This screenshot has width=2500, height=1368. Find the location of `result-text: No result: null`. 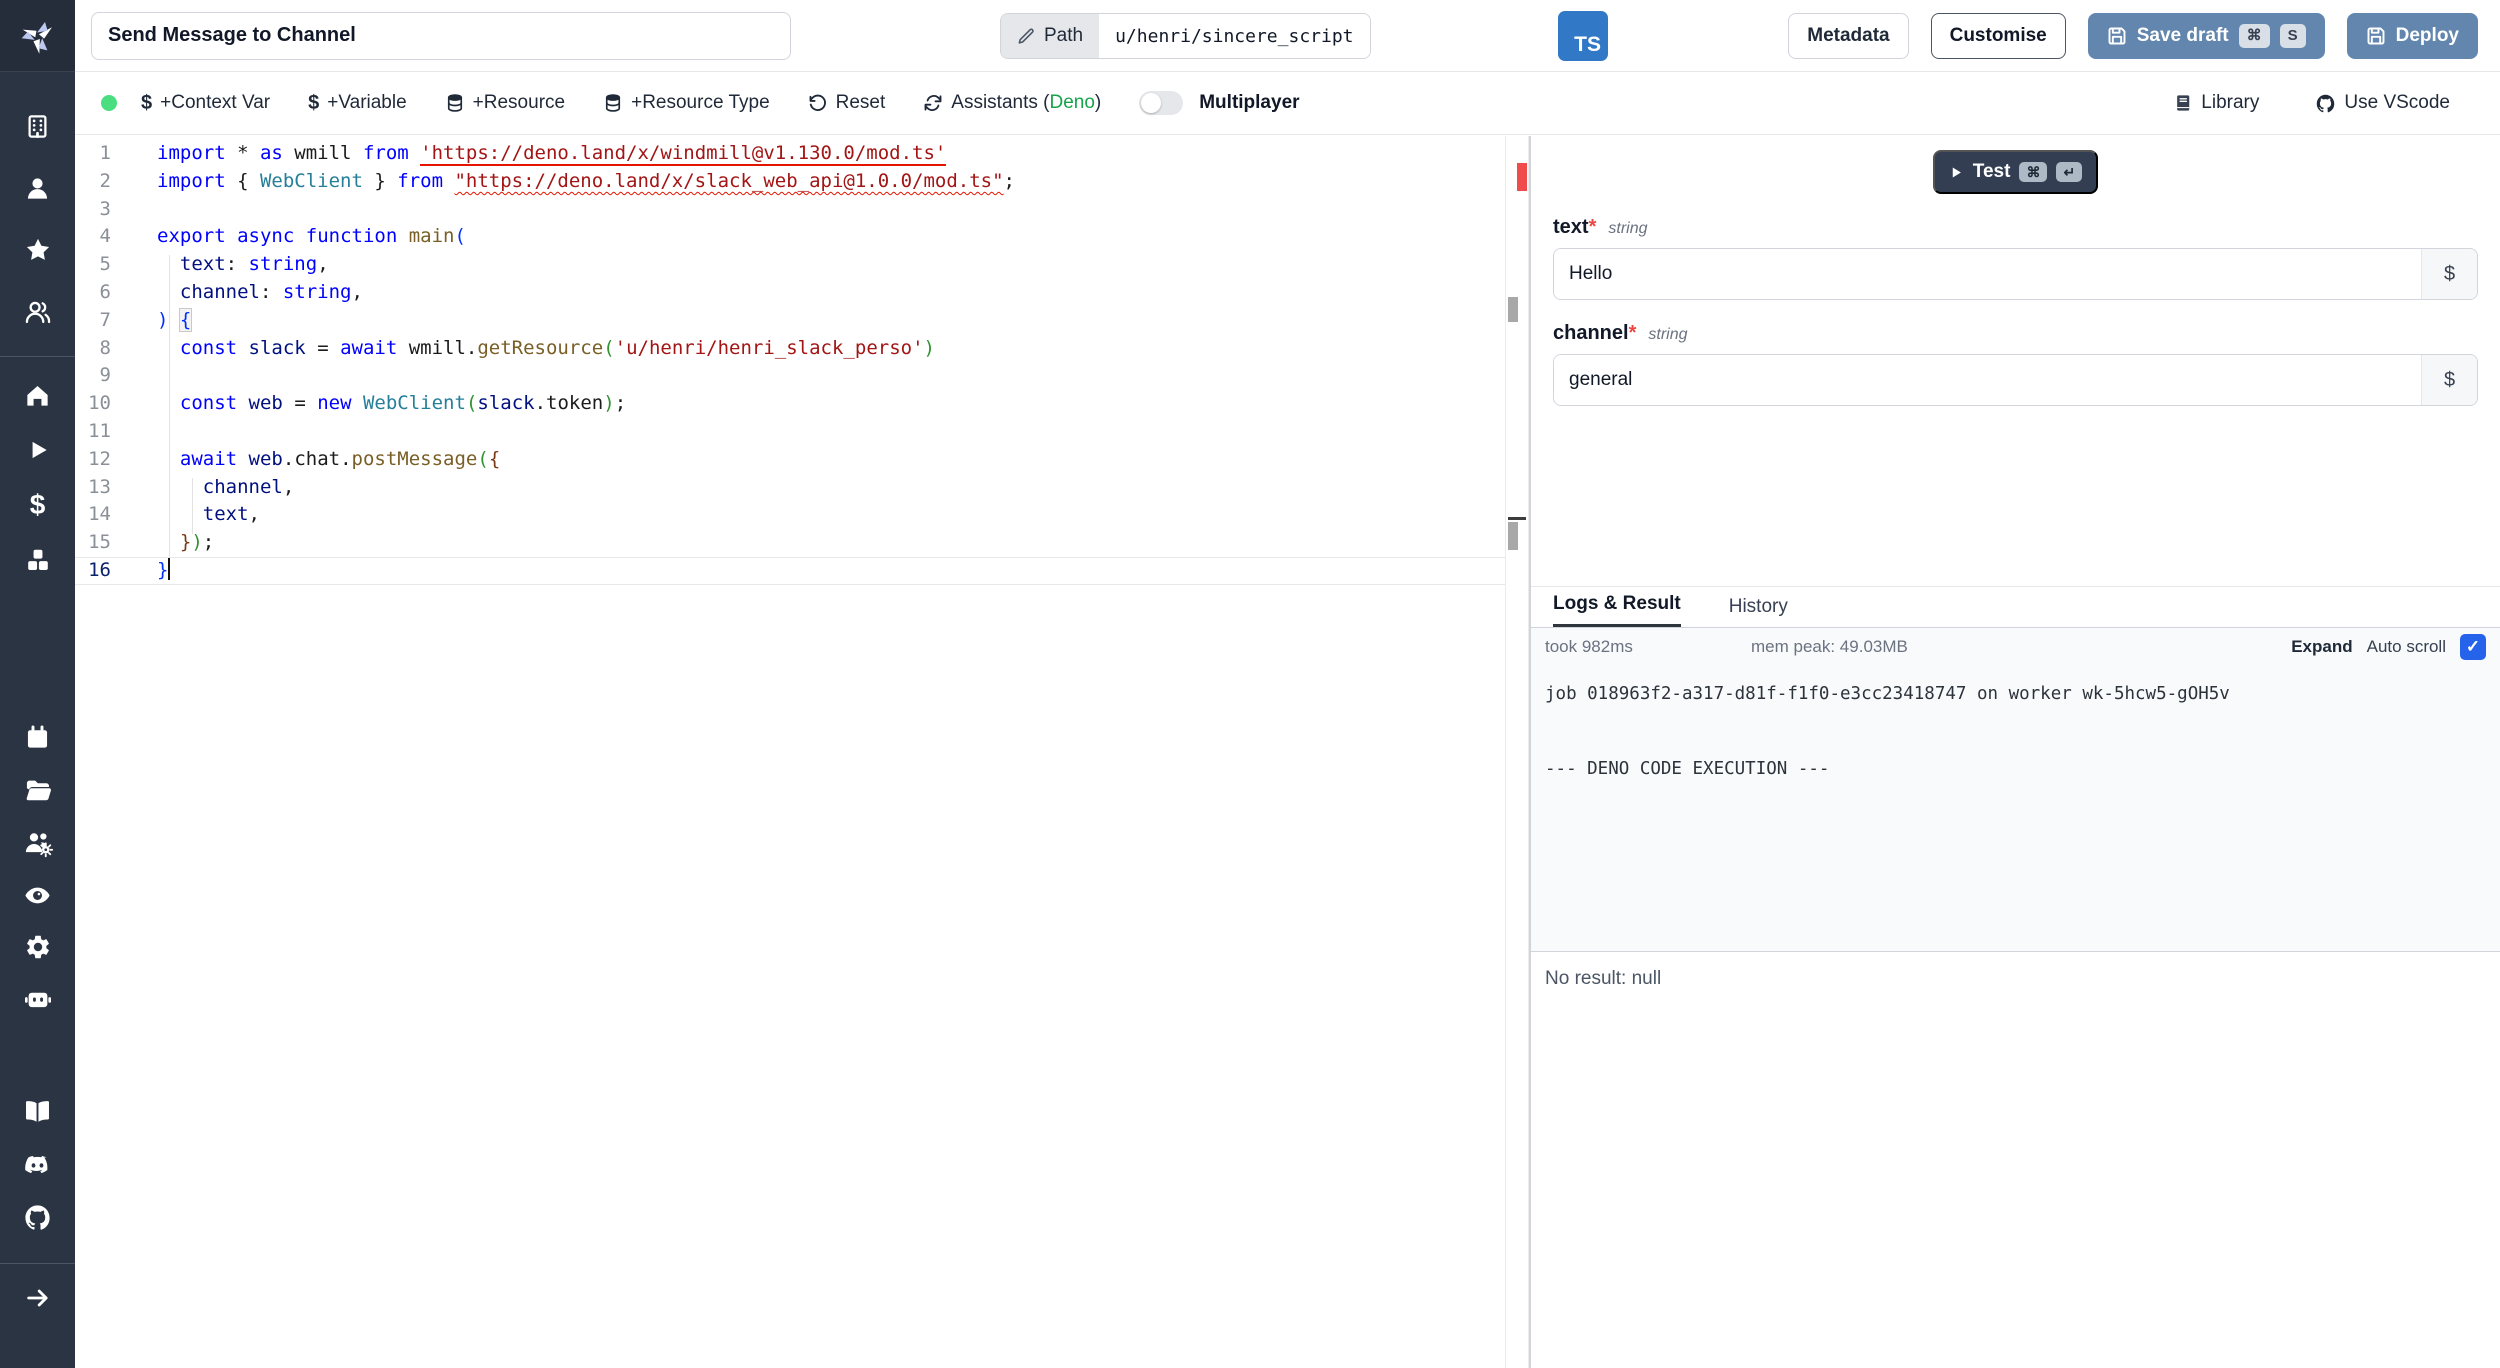

result-text: No result: null is located at coordinates (1603, 978).